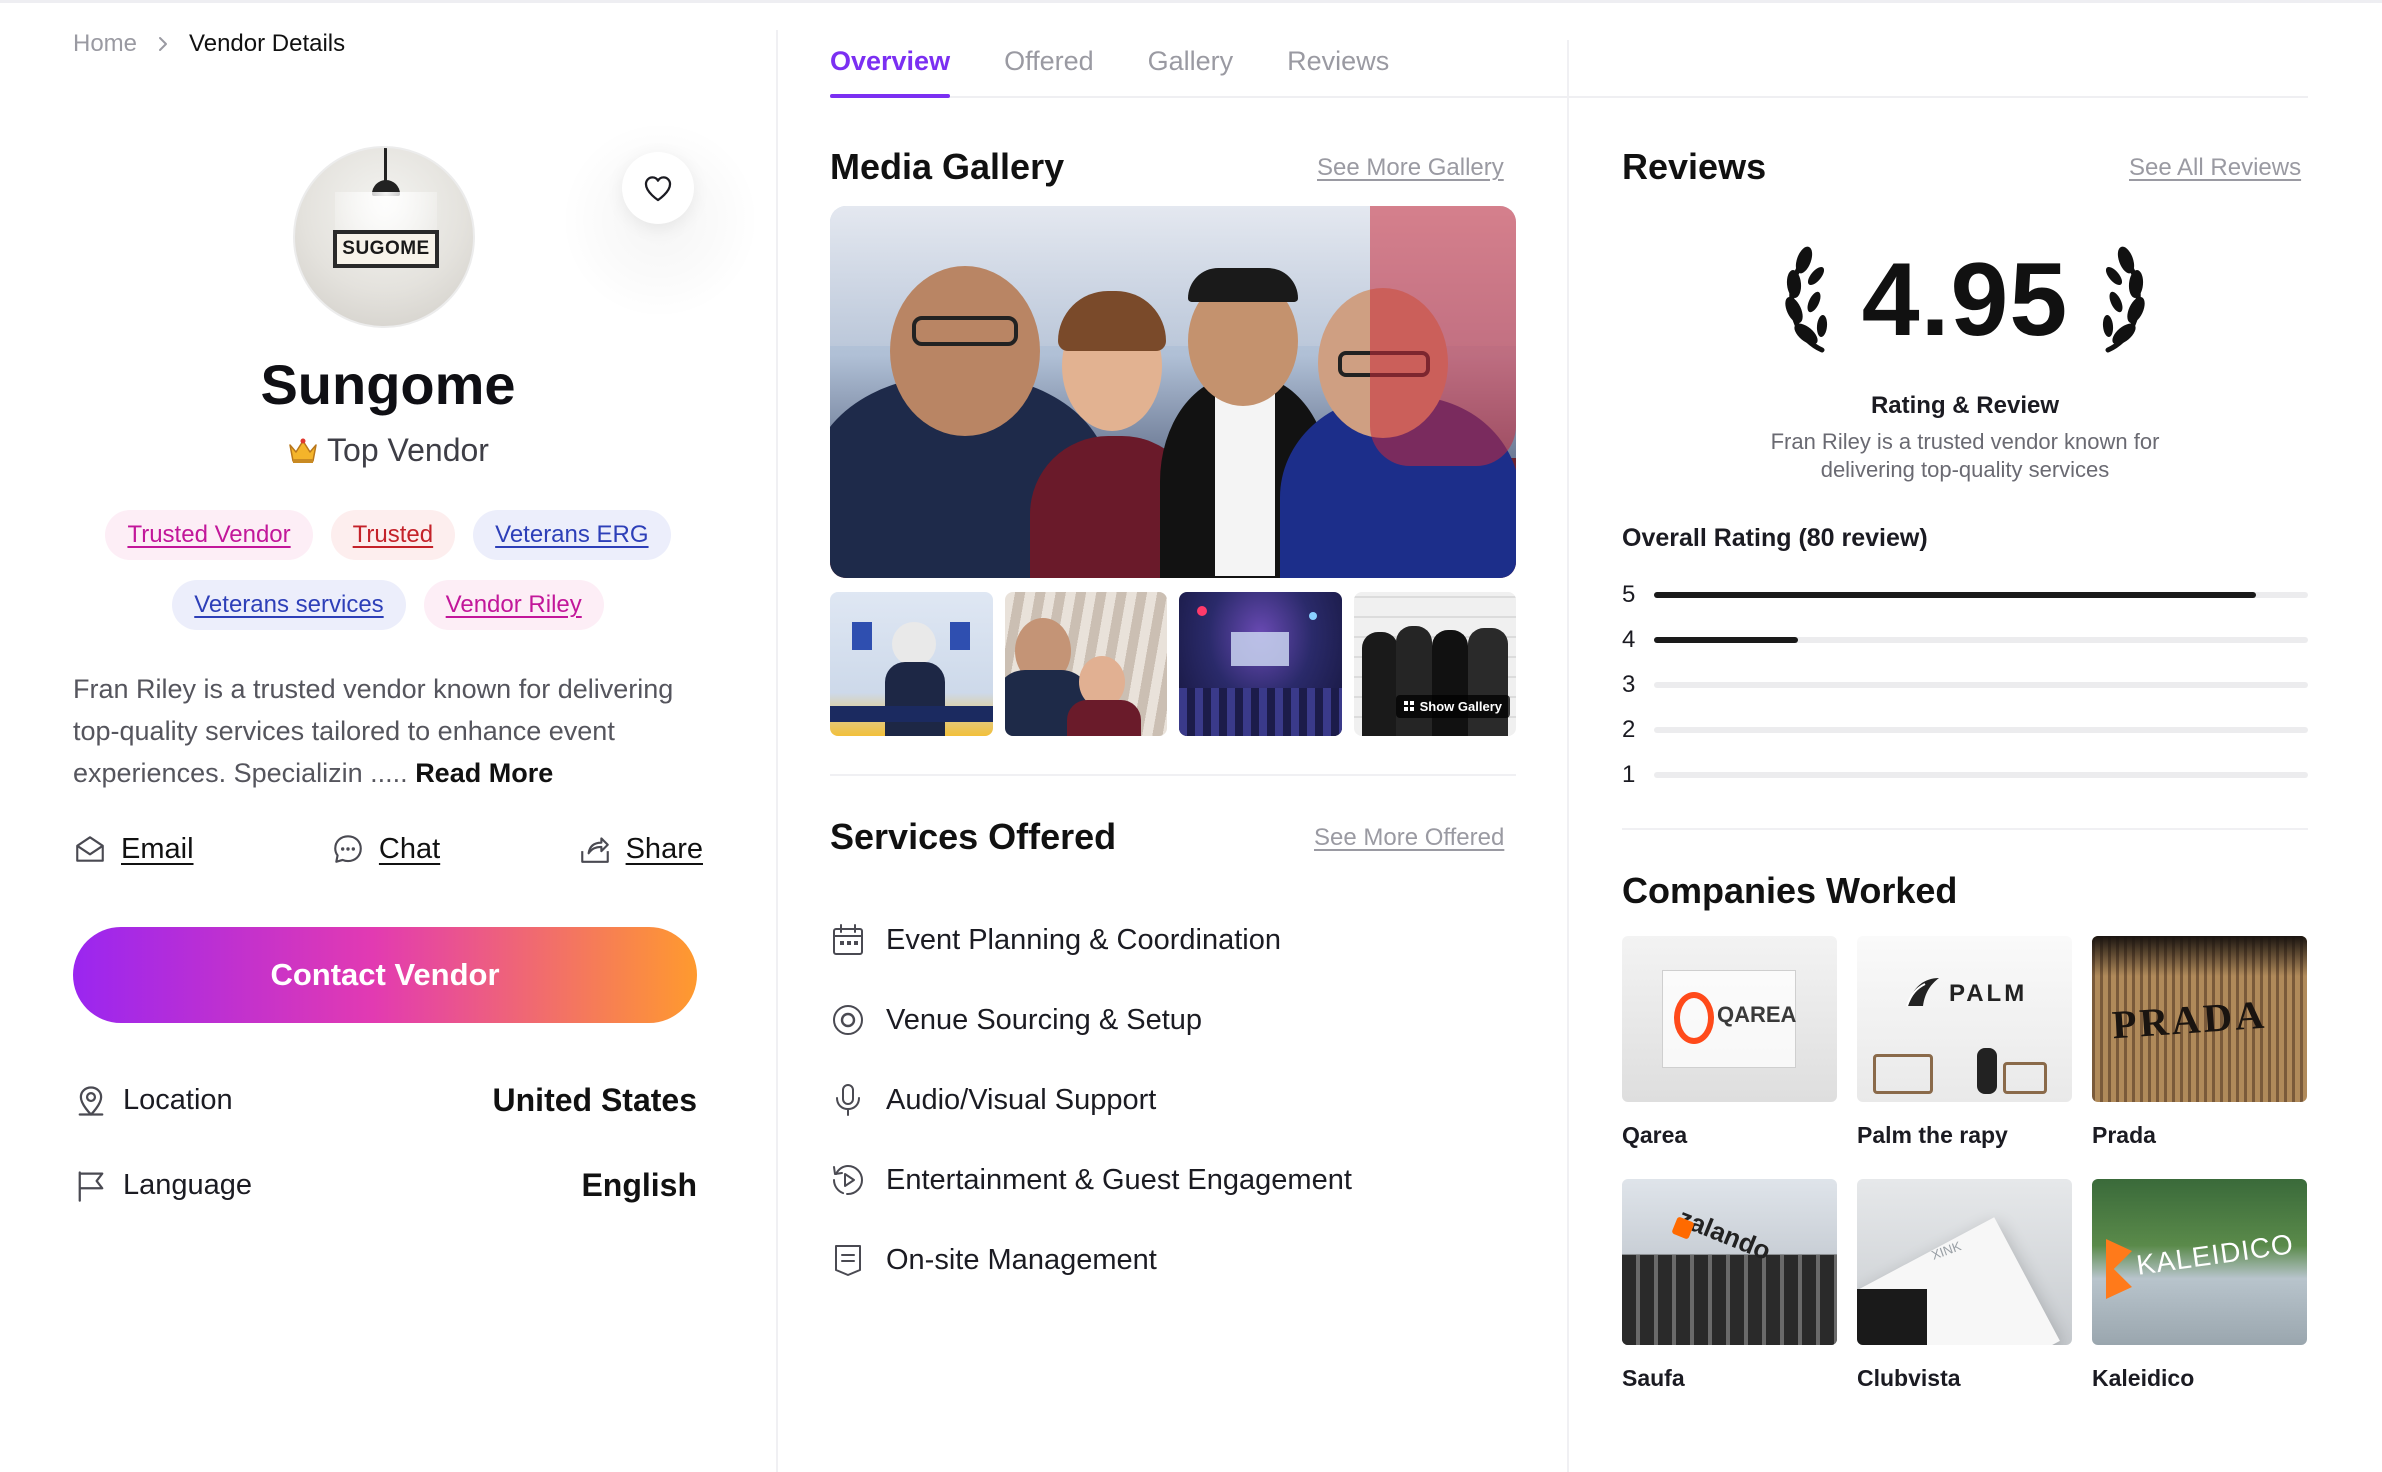 This screenshot has width=2382, height=1472. What do you see at coordinates (1965, 300) in the screenshot?
I see `rating-score-block: 4.95` at bounding box center [1965, 300].